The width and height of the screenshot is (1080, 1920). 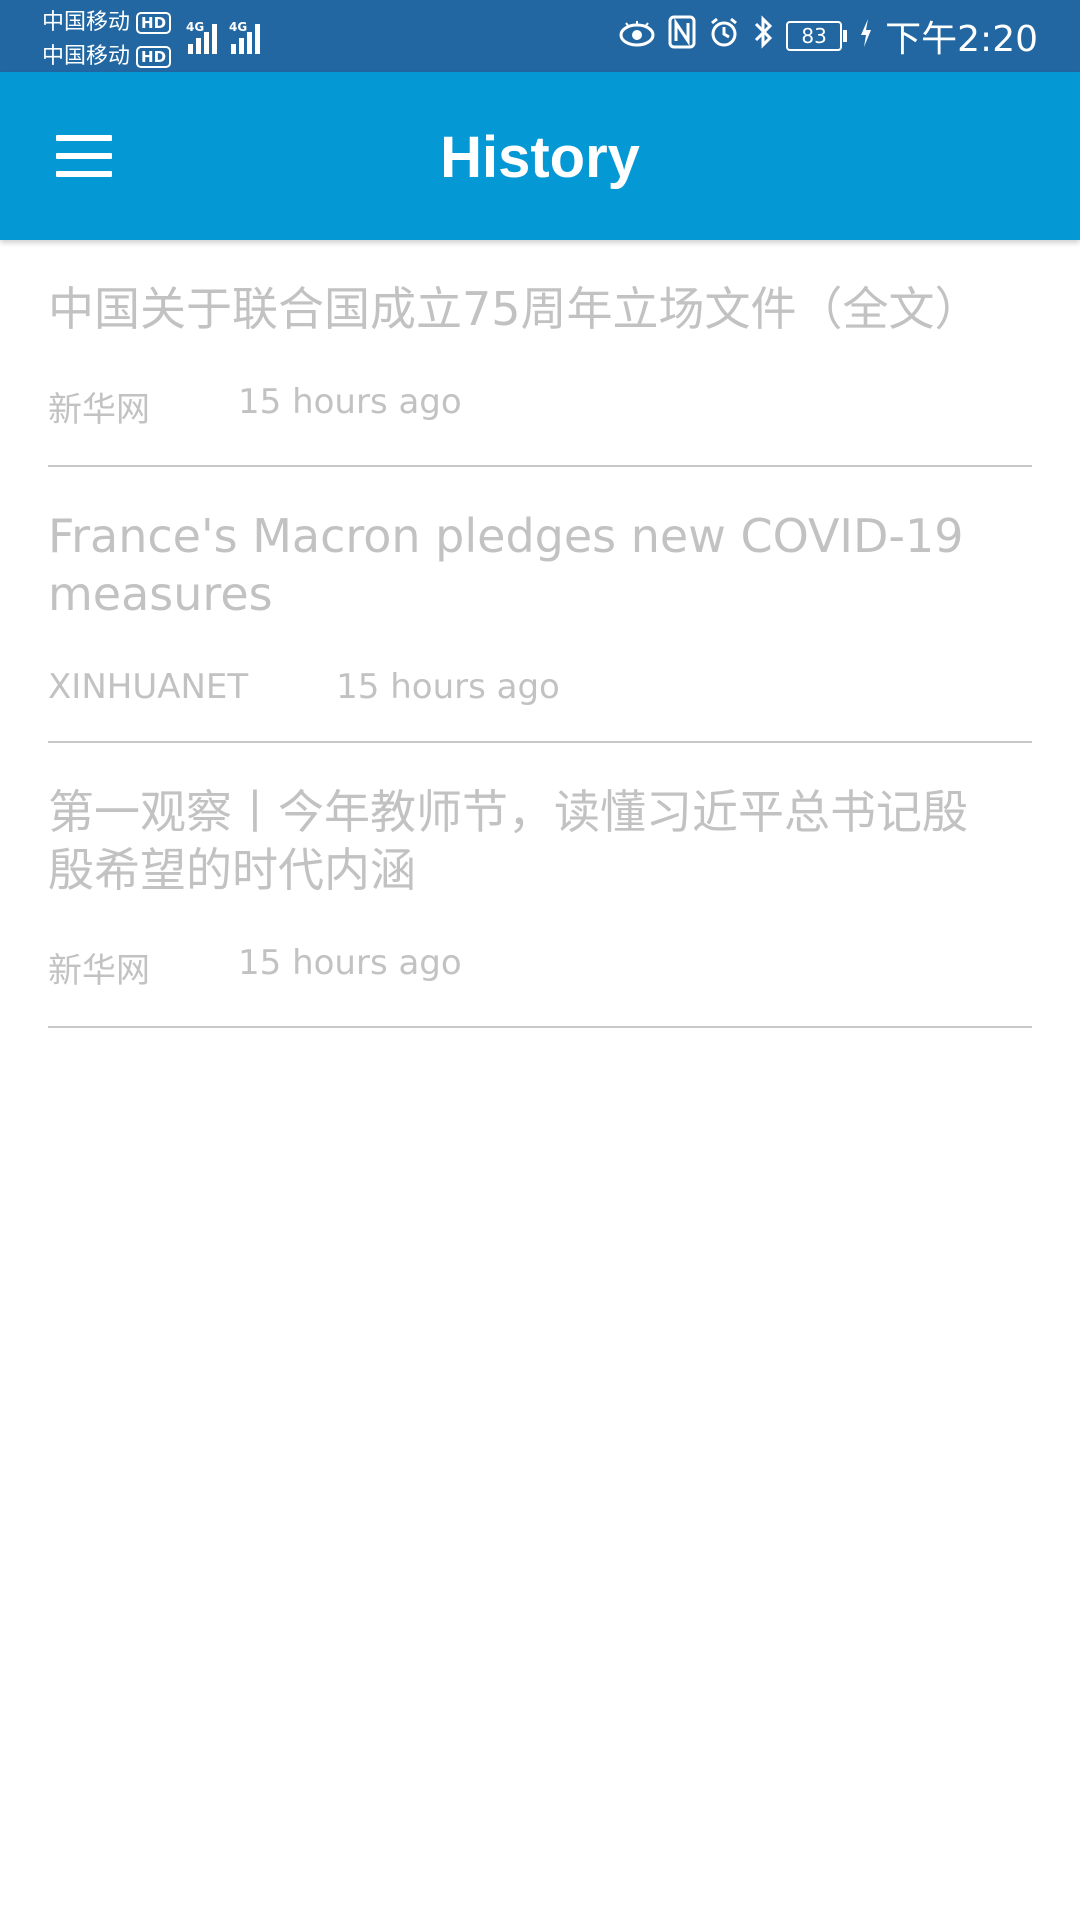 What do you see at coordinates (540, 353) in the screenshot?
I see `list-item: 中国关于联合国成立75周年立场文件（全文） 新华网 15 hours ago` at bounding box center [540, 353].